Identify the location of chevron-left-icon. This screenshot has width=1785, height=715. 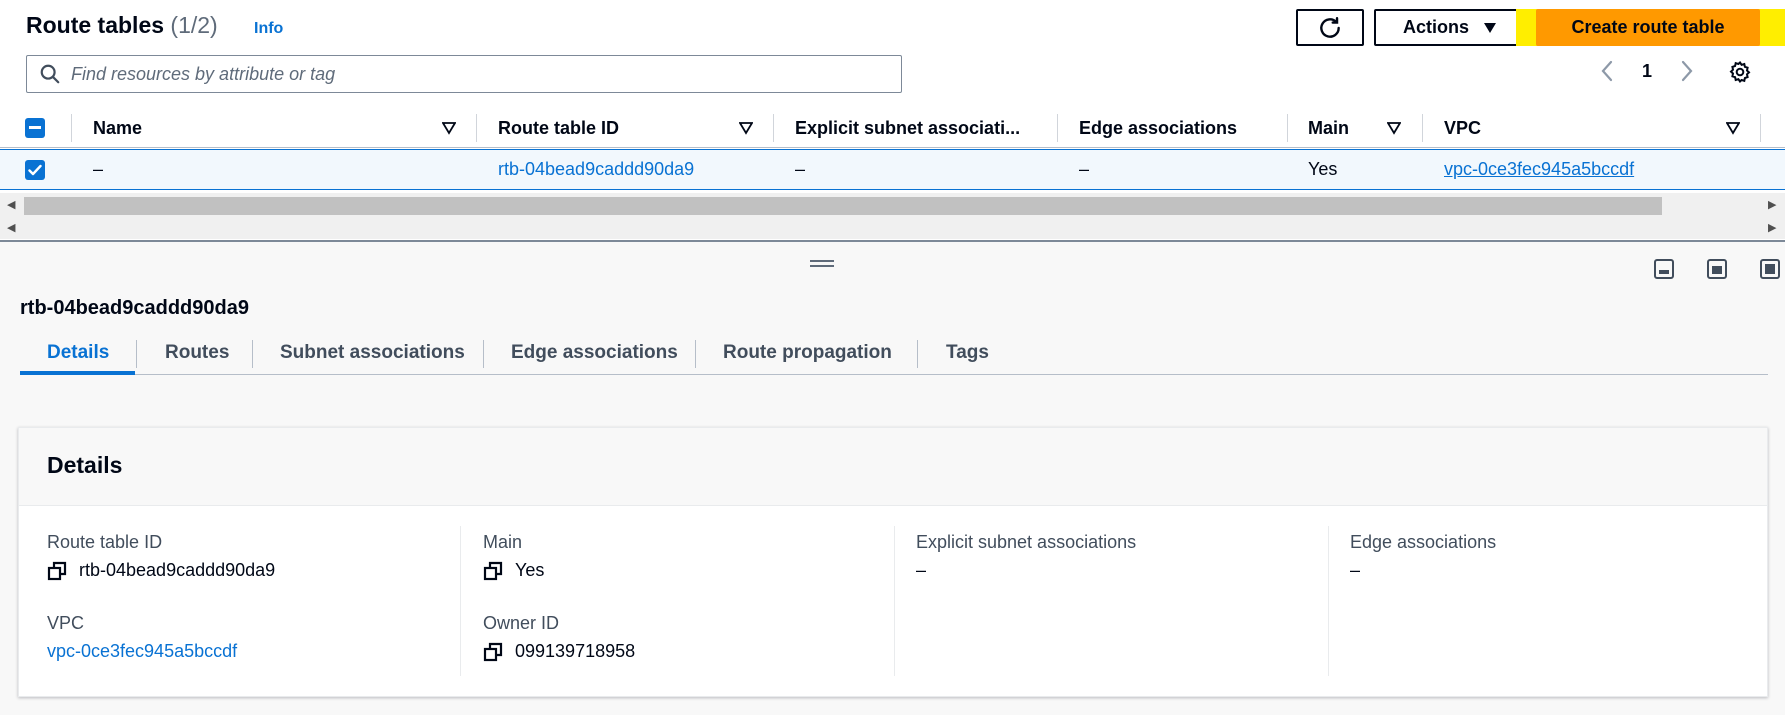
(1607, 71).